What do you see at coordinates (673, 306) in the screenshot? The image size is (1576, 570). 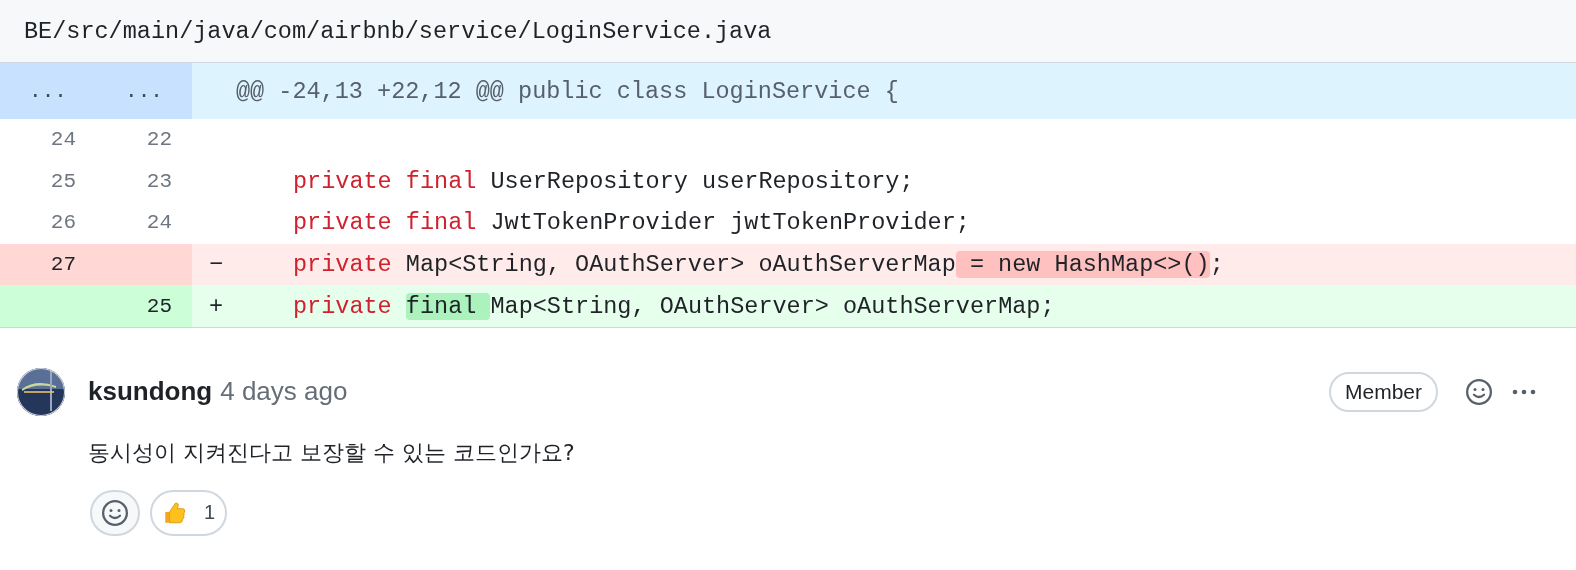 I see `code-line: private final Map<String, OAuthServer> oAuthServerMap;` at bounding box center [673, 306].